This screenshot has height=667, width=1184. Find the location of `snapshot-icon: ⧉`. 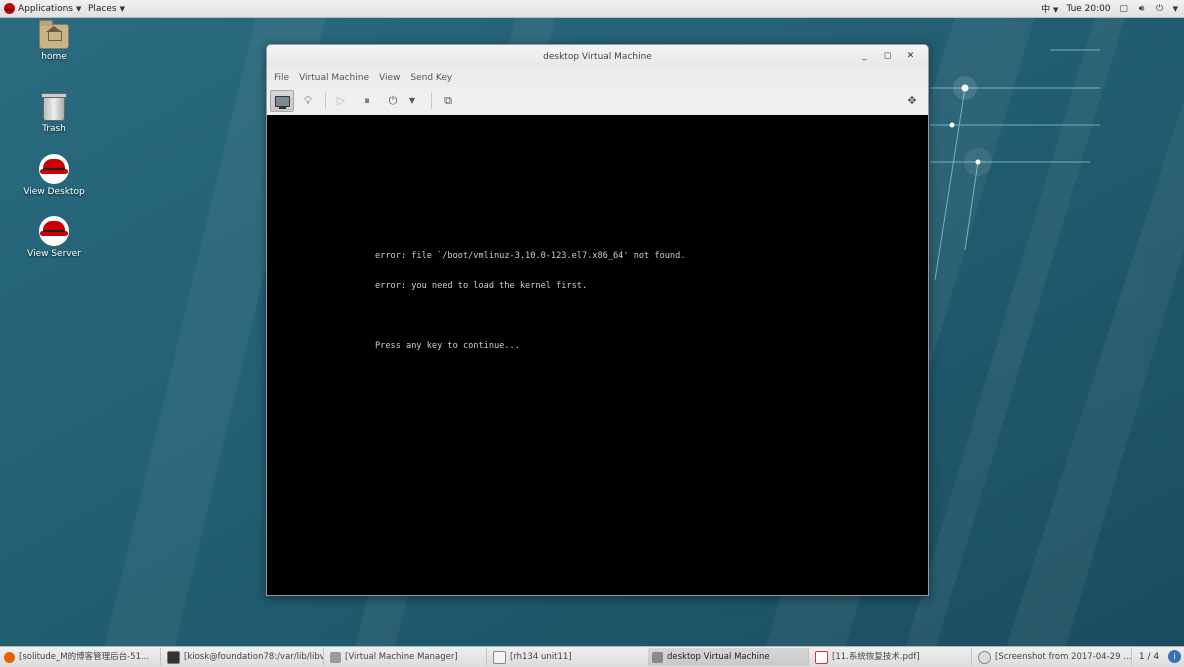

snapshot-icon: ⧉ is located at coordinates (448, 100).